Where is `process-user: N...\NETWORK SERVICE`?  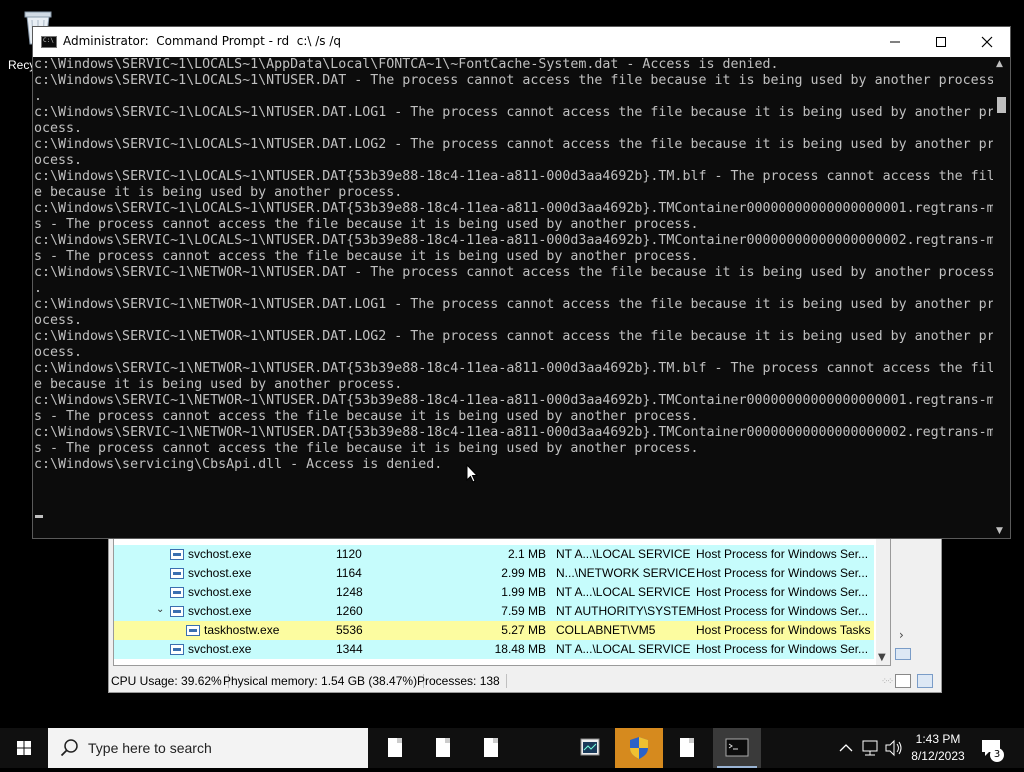
process-user: N...\NETWORK SERVICE is located at coordinates (626, 573).